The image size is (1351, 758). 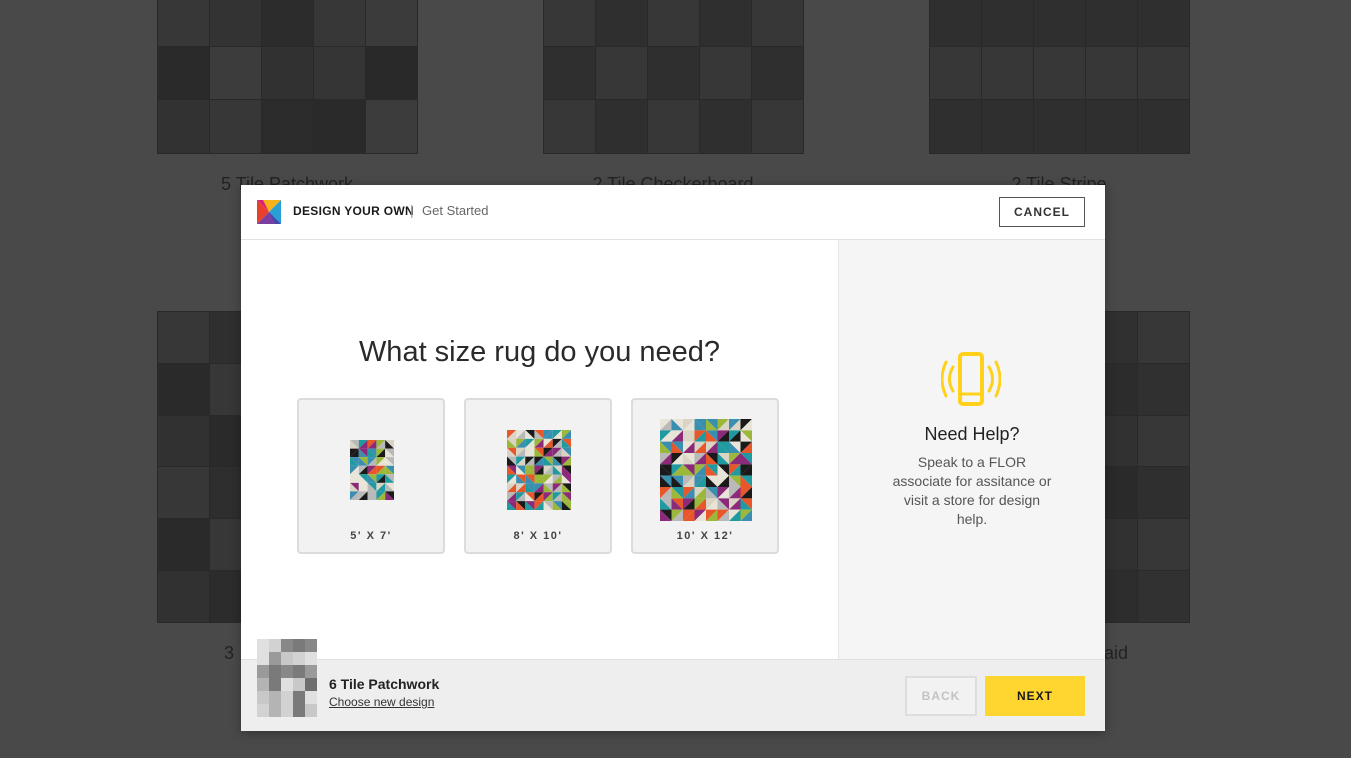 I want to click on size-option-10x12: 10' X 12', so click(x=705, y=476).